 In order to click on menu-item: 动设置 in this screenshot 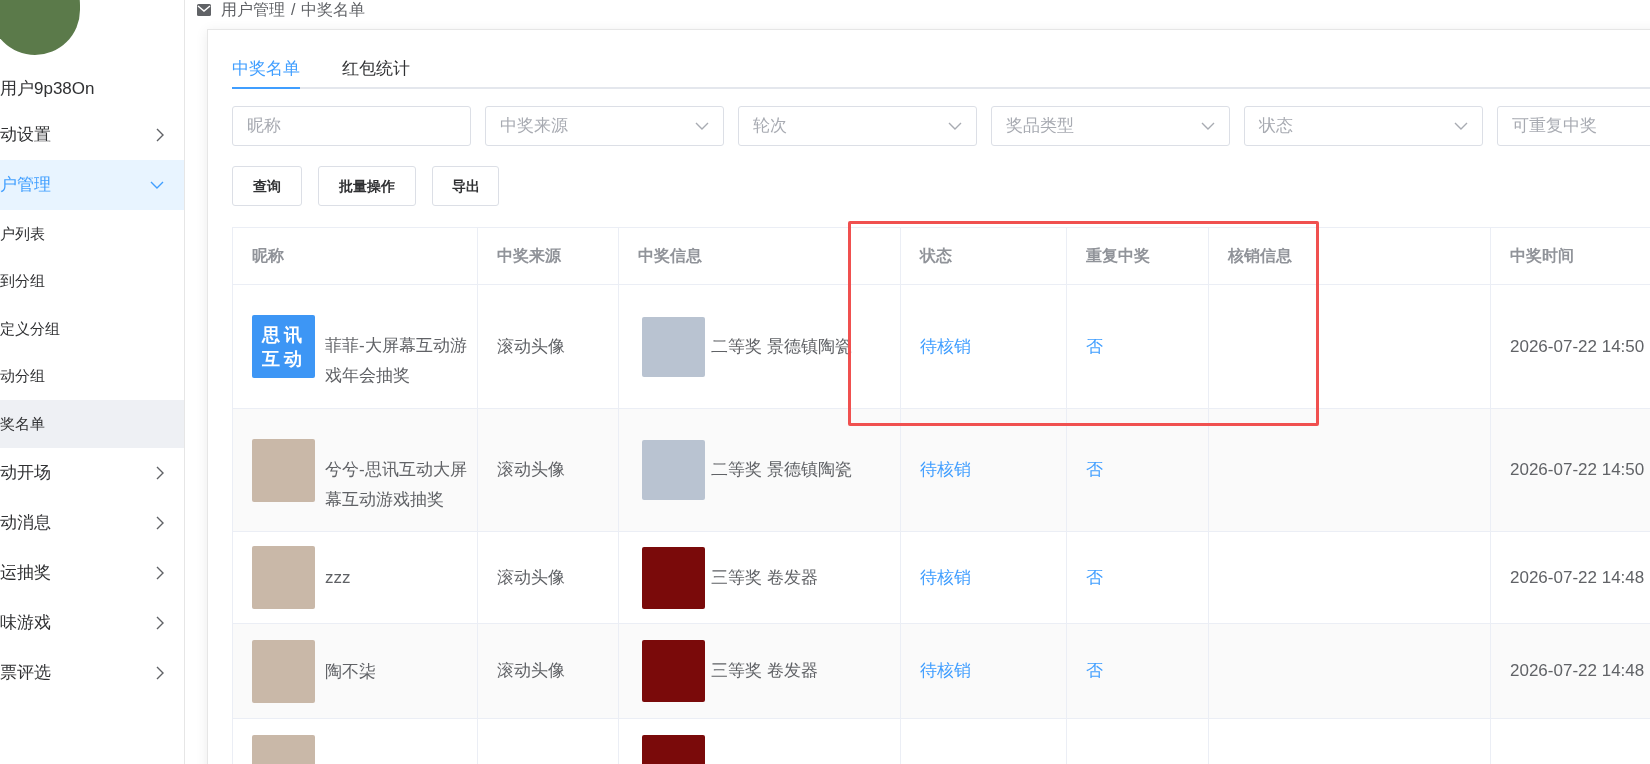, I will do `click(92, 135)`.